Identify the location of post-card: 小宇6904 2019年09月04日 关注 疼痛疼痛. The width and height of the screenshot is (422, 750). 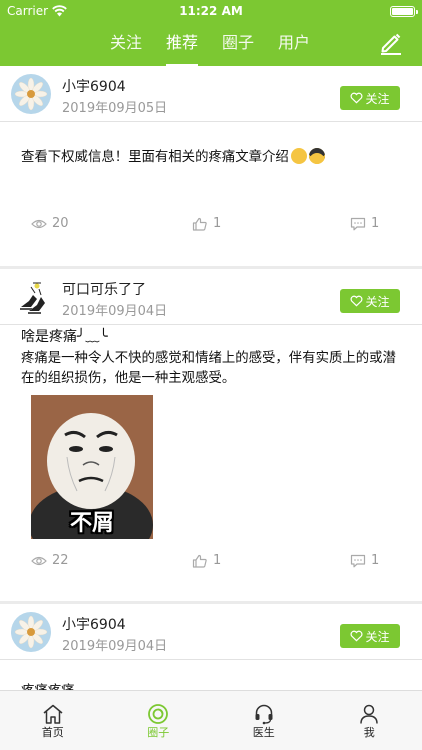
(211, 647).